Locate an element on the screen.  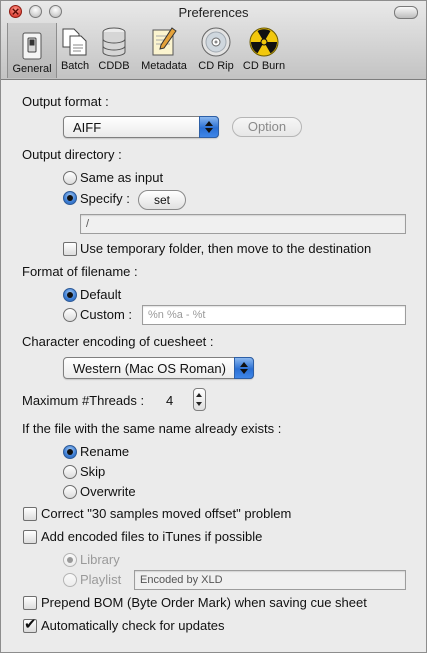
output-path-field: / is located at coordinates (243, 224).